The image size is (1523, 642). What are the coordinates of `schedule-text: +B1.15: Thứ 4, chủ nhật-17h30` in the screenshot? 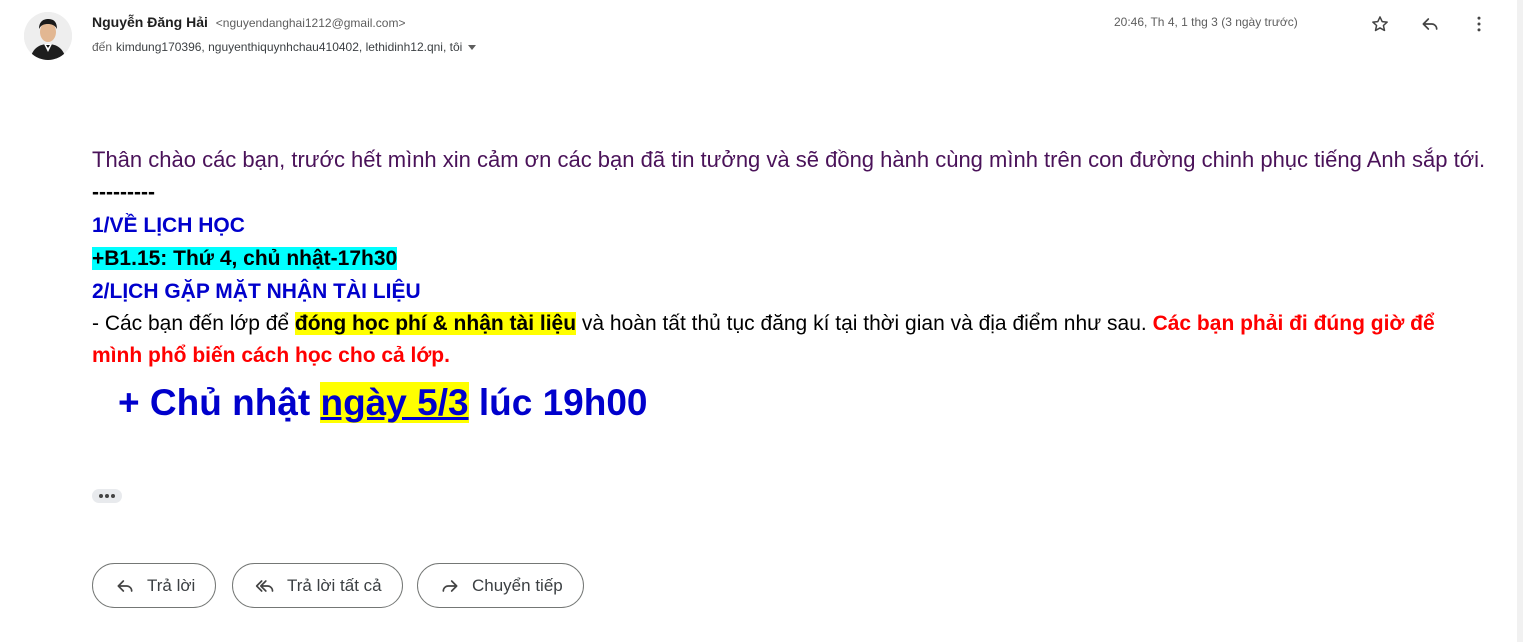 It's located at (245, 258).